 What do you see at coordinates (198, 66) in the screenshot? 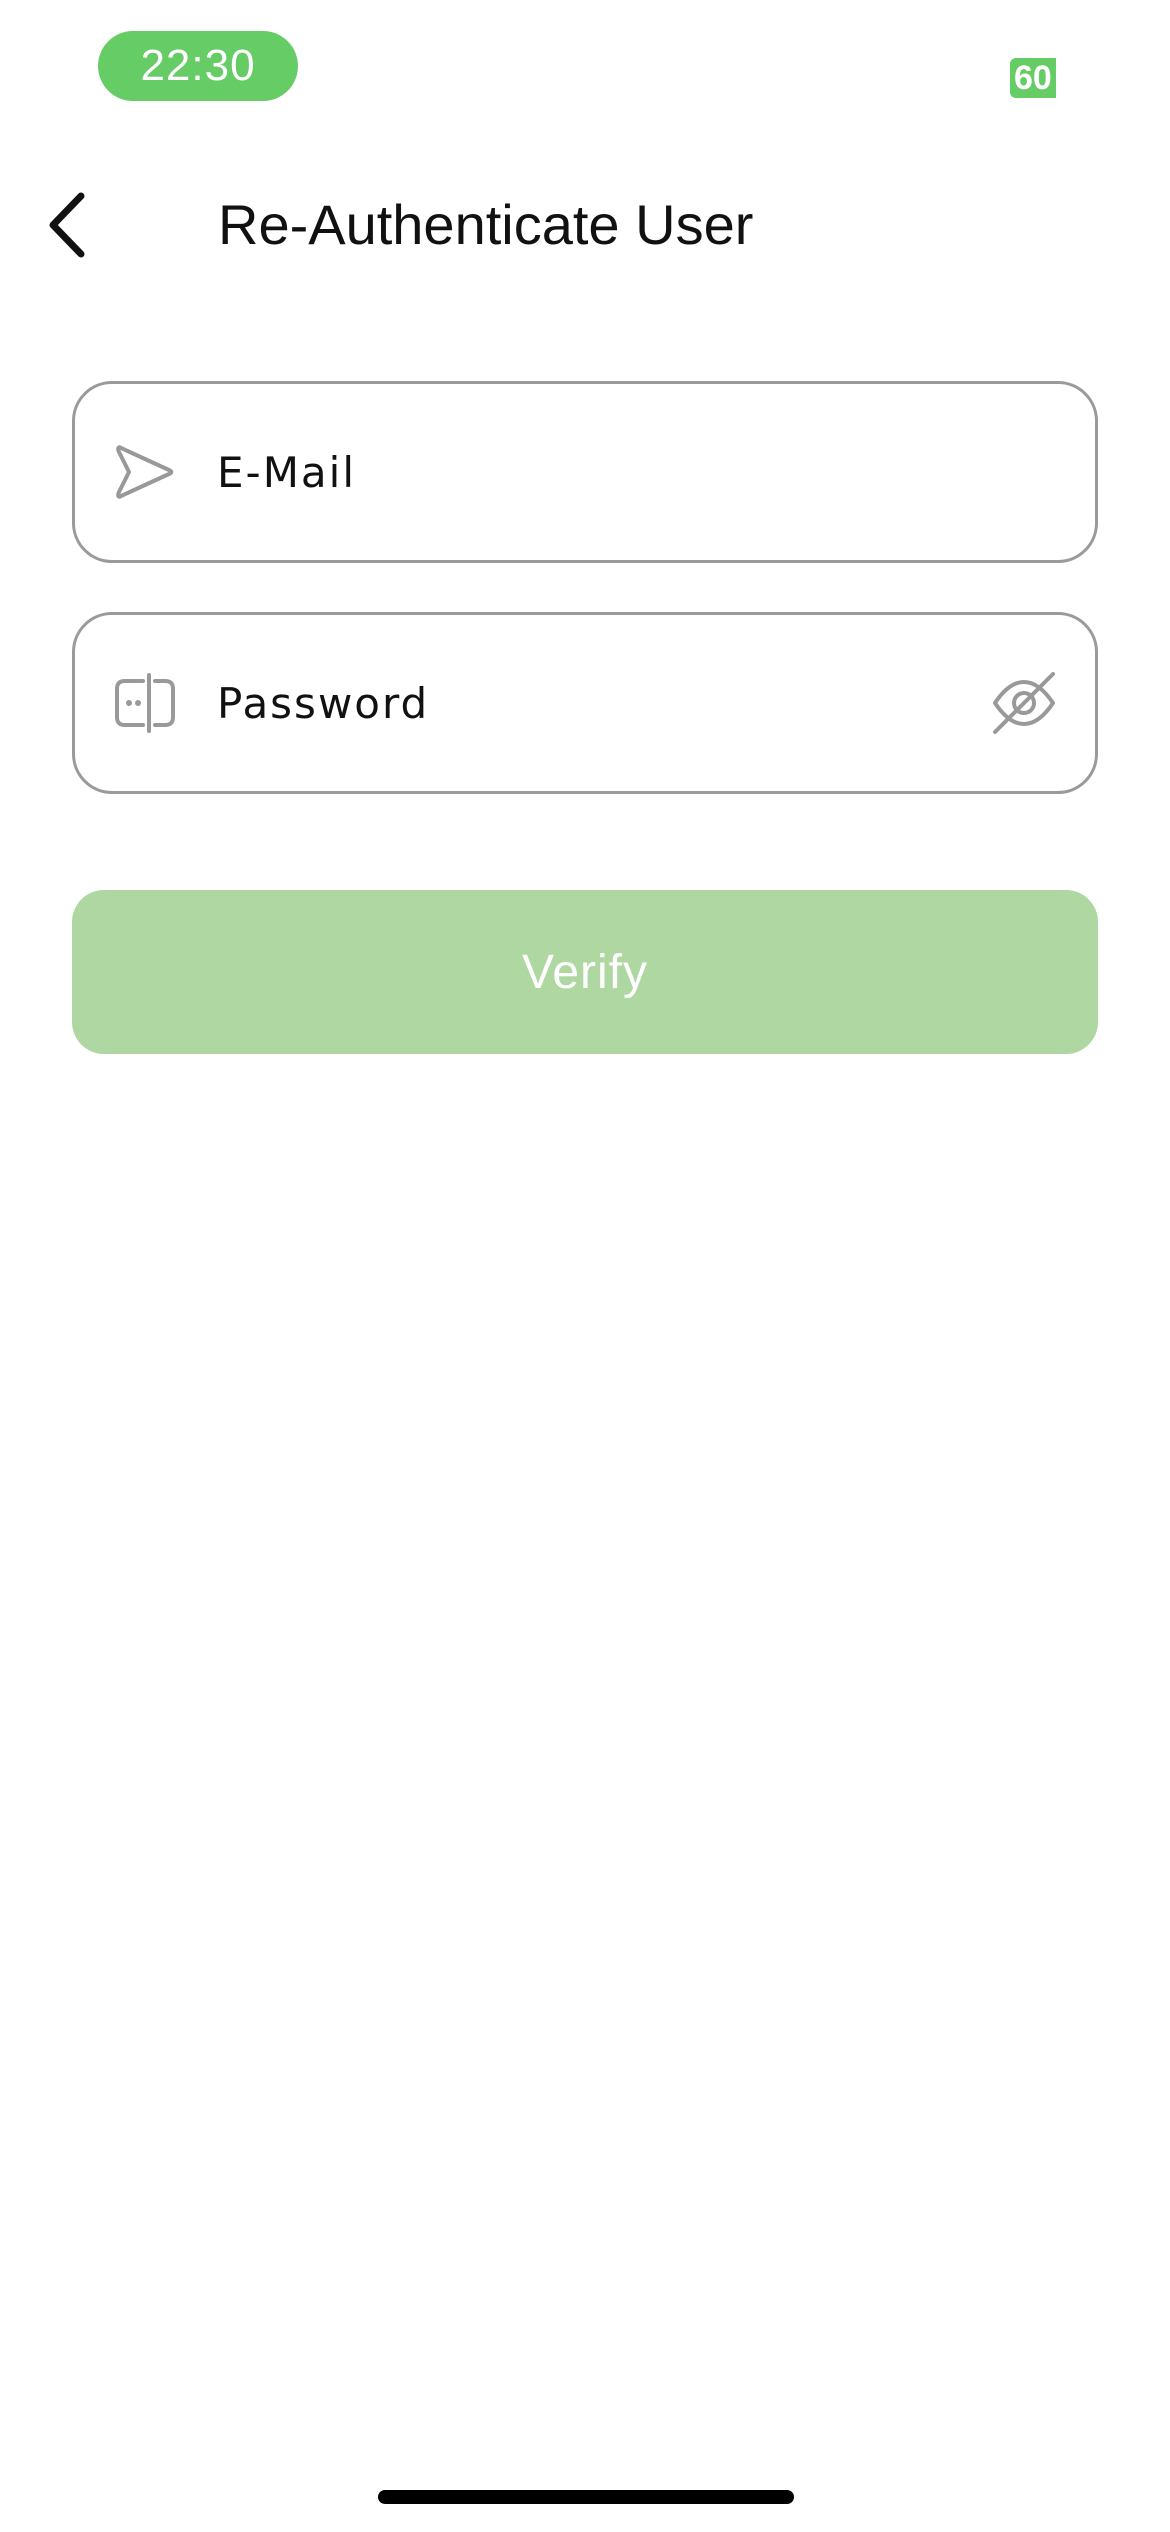
I see `status-time: 22:30` at bounding box center [198, 66].